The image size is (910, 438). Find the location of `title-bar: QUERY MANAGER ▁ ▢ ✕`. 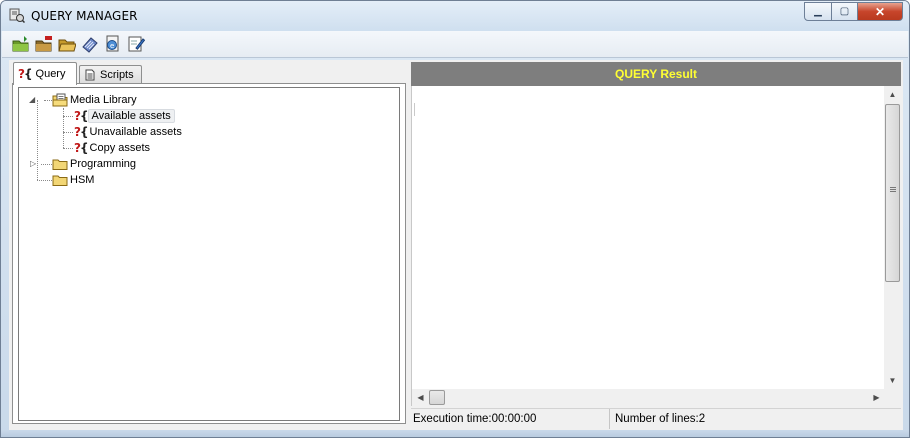

title-bar: QUERY MANAGER ▁ ▢ ✕ is located at coordinates (455, 16).